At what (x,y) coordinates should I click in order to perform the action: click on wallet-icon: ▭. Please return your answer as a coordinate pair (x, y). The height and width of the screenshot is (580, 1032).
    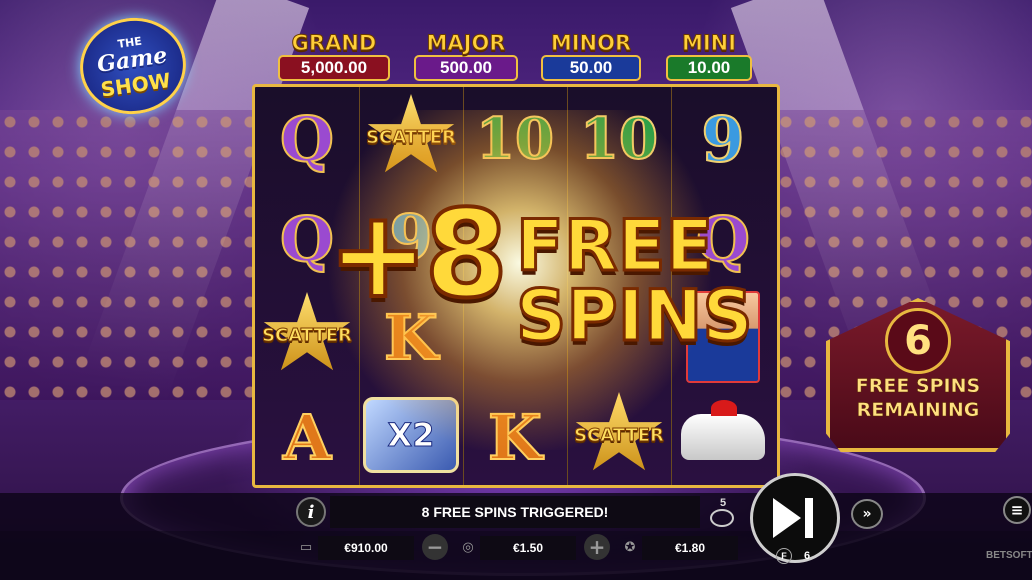
    Looking at the image, I should click on (306, 547).